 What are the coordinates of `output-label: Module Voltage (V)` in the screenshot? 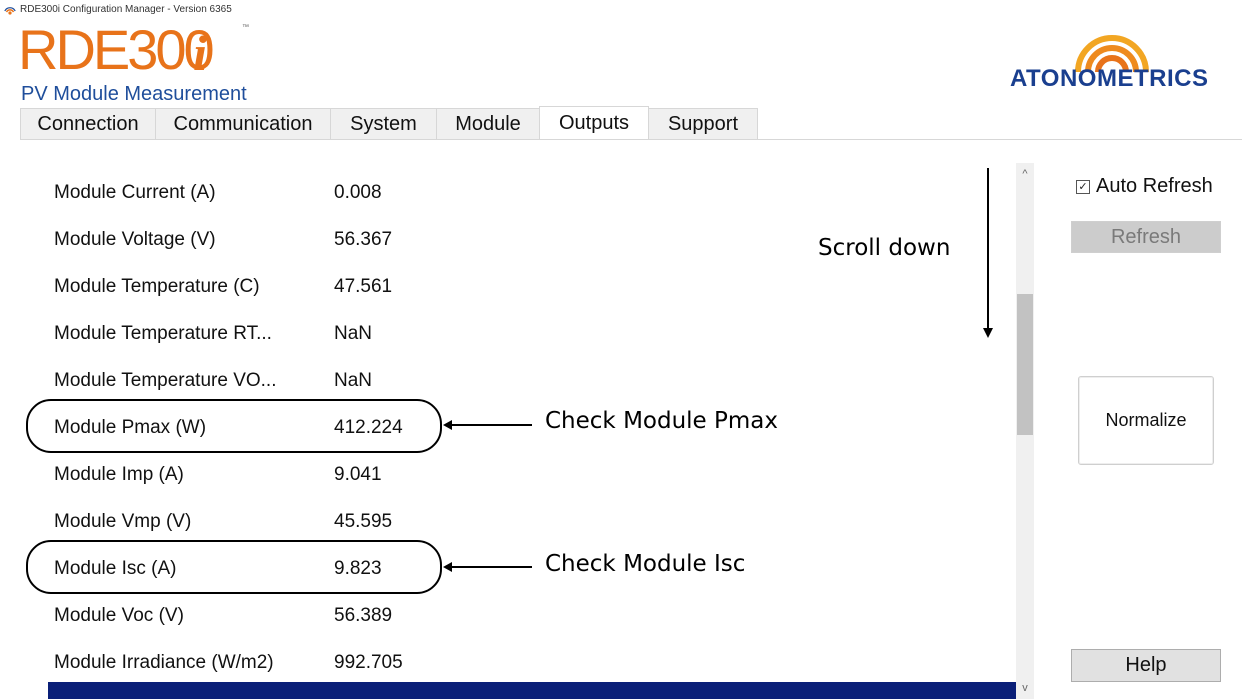 It's located at (135, 239).